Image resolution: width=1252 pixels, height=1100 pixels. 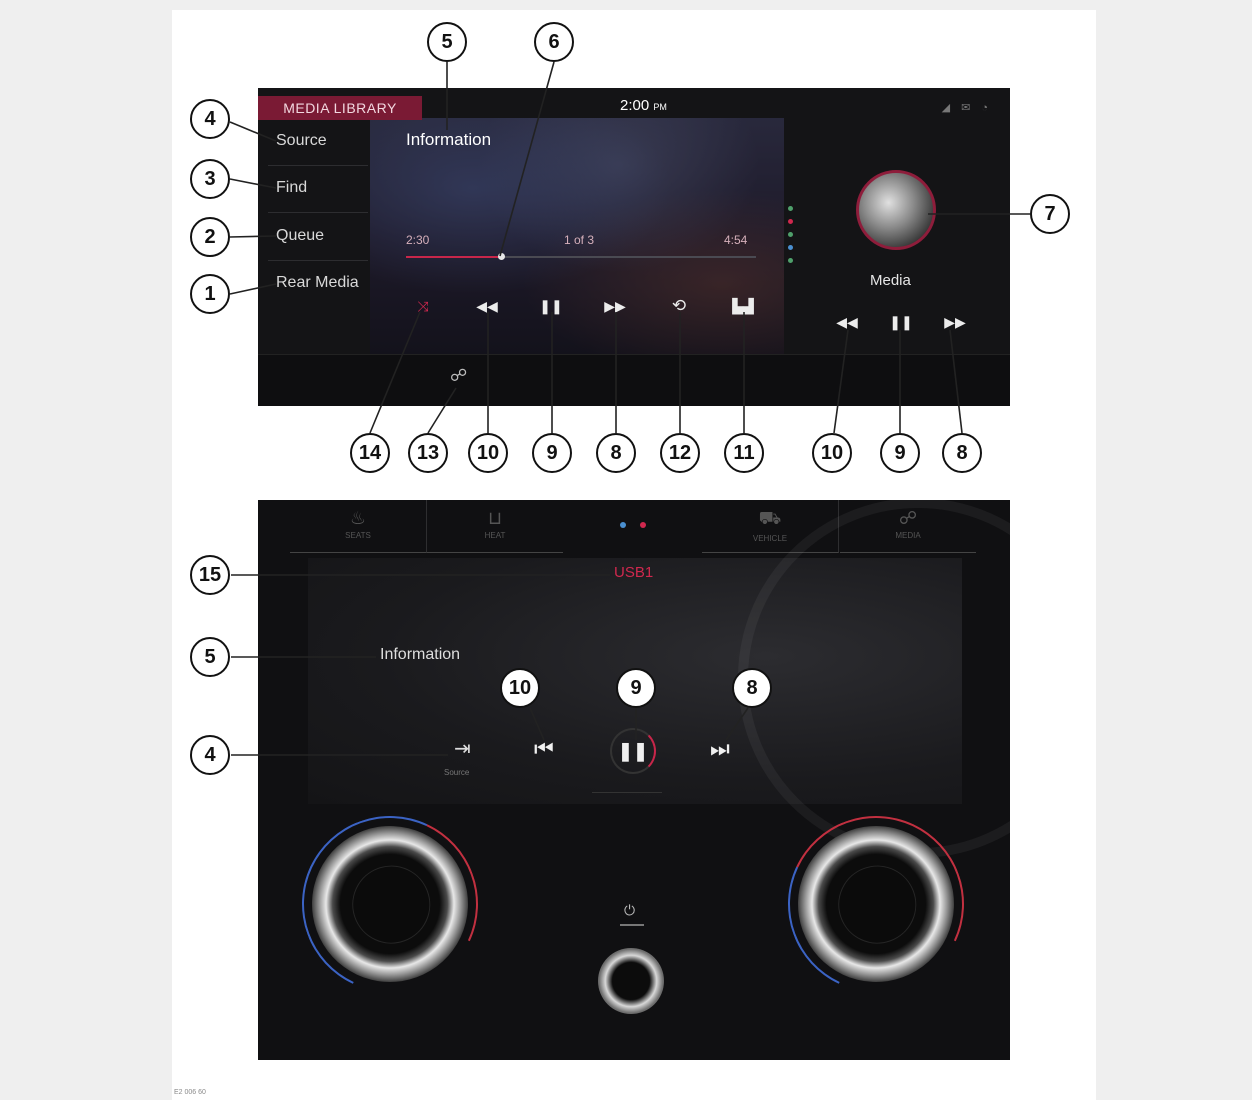 What do you see at coordinates (962, 453) in the screenshot?
I see `callout-8-rear: 8` at bounding box center [962, 453].